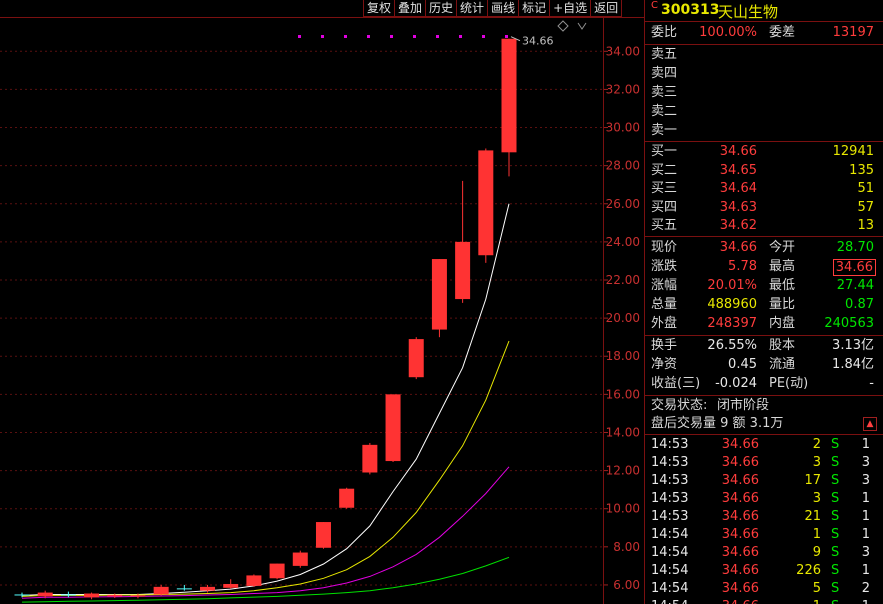 This screenshot has height=604, width=883. What do you see at coordinates (535, 8) in the screenshot?
I see `toolbar-button-5: 标记` at bounding box center [535, 8].